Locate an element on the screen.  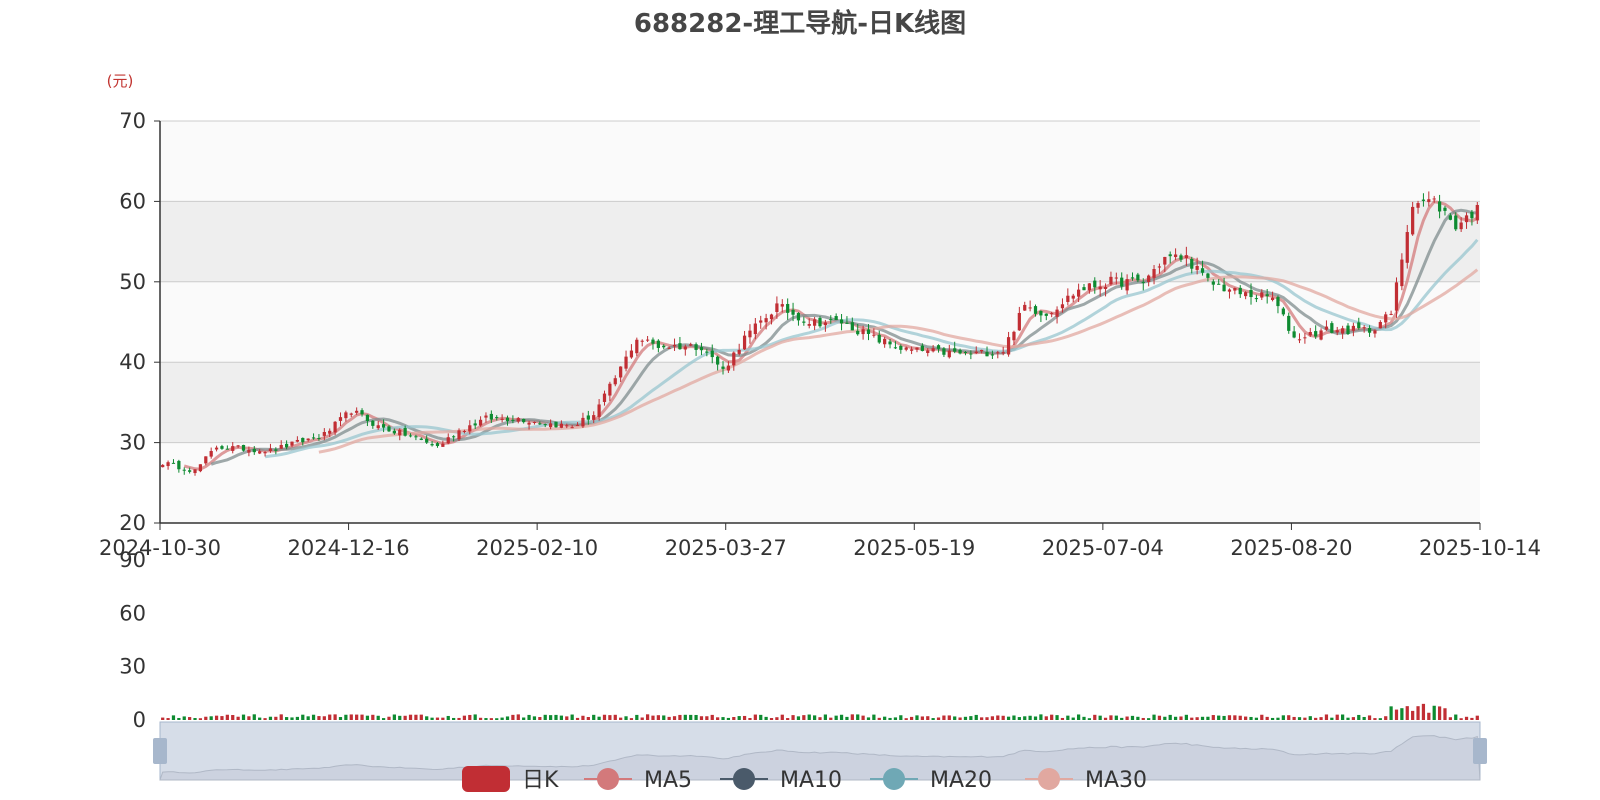
legend-dot-icon is located at coordinates (1049, 779).